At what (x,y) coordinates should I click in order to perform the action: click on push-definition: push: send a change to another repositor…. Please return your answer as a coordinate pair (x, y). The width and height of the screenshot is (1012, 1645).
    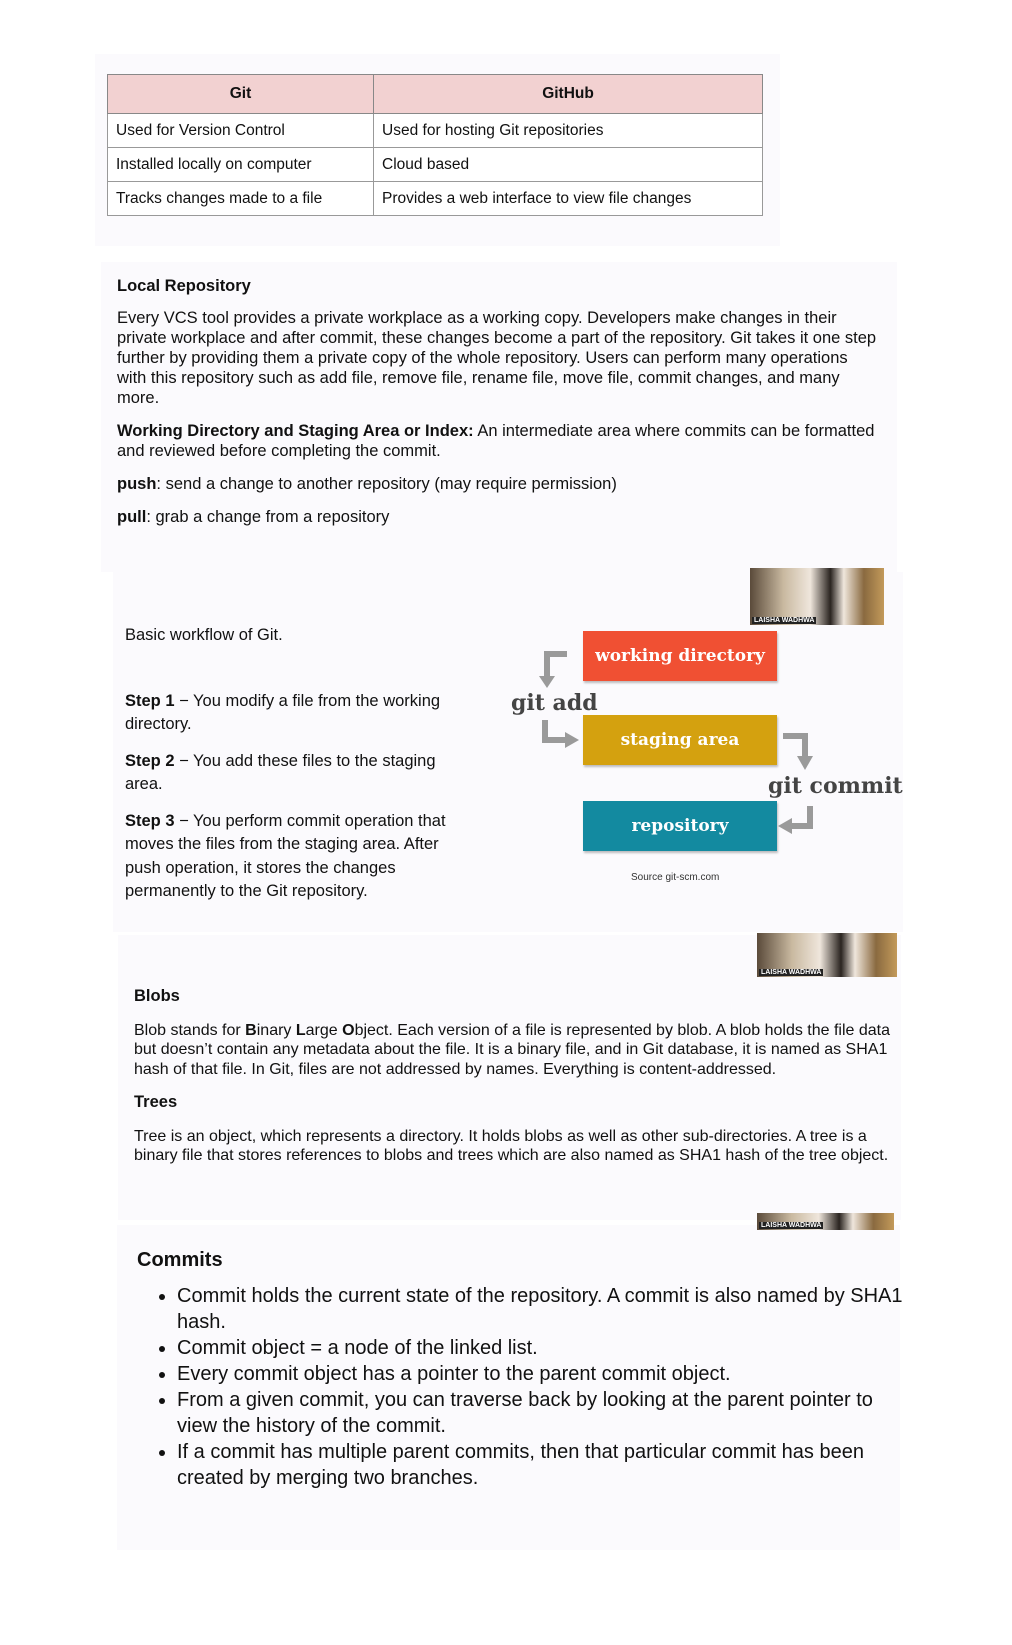
    Looking at the image, I should click on (497, 484).